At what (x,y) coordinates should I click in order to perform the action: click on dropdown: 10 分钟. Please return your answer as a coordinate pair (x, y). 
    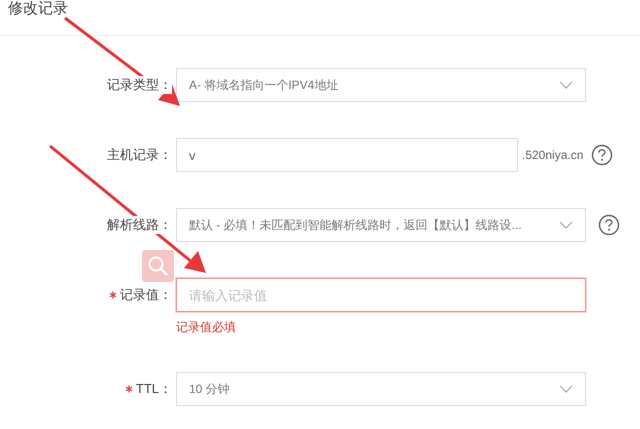
    Looking at the image, I should click on (381, 389).